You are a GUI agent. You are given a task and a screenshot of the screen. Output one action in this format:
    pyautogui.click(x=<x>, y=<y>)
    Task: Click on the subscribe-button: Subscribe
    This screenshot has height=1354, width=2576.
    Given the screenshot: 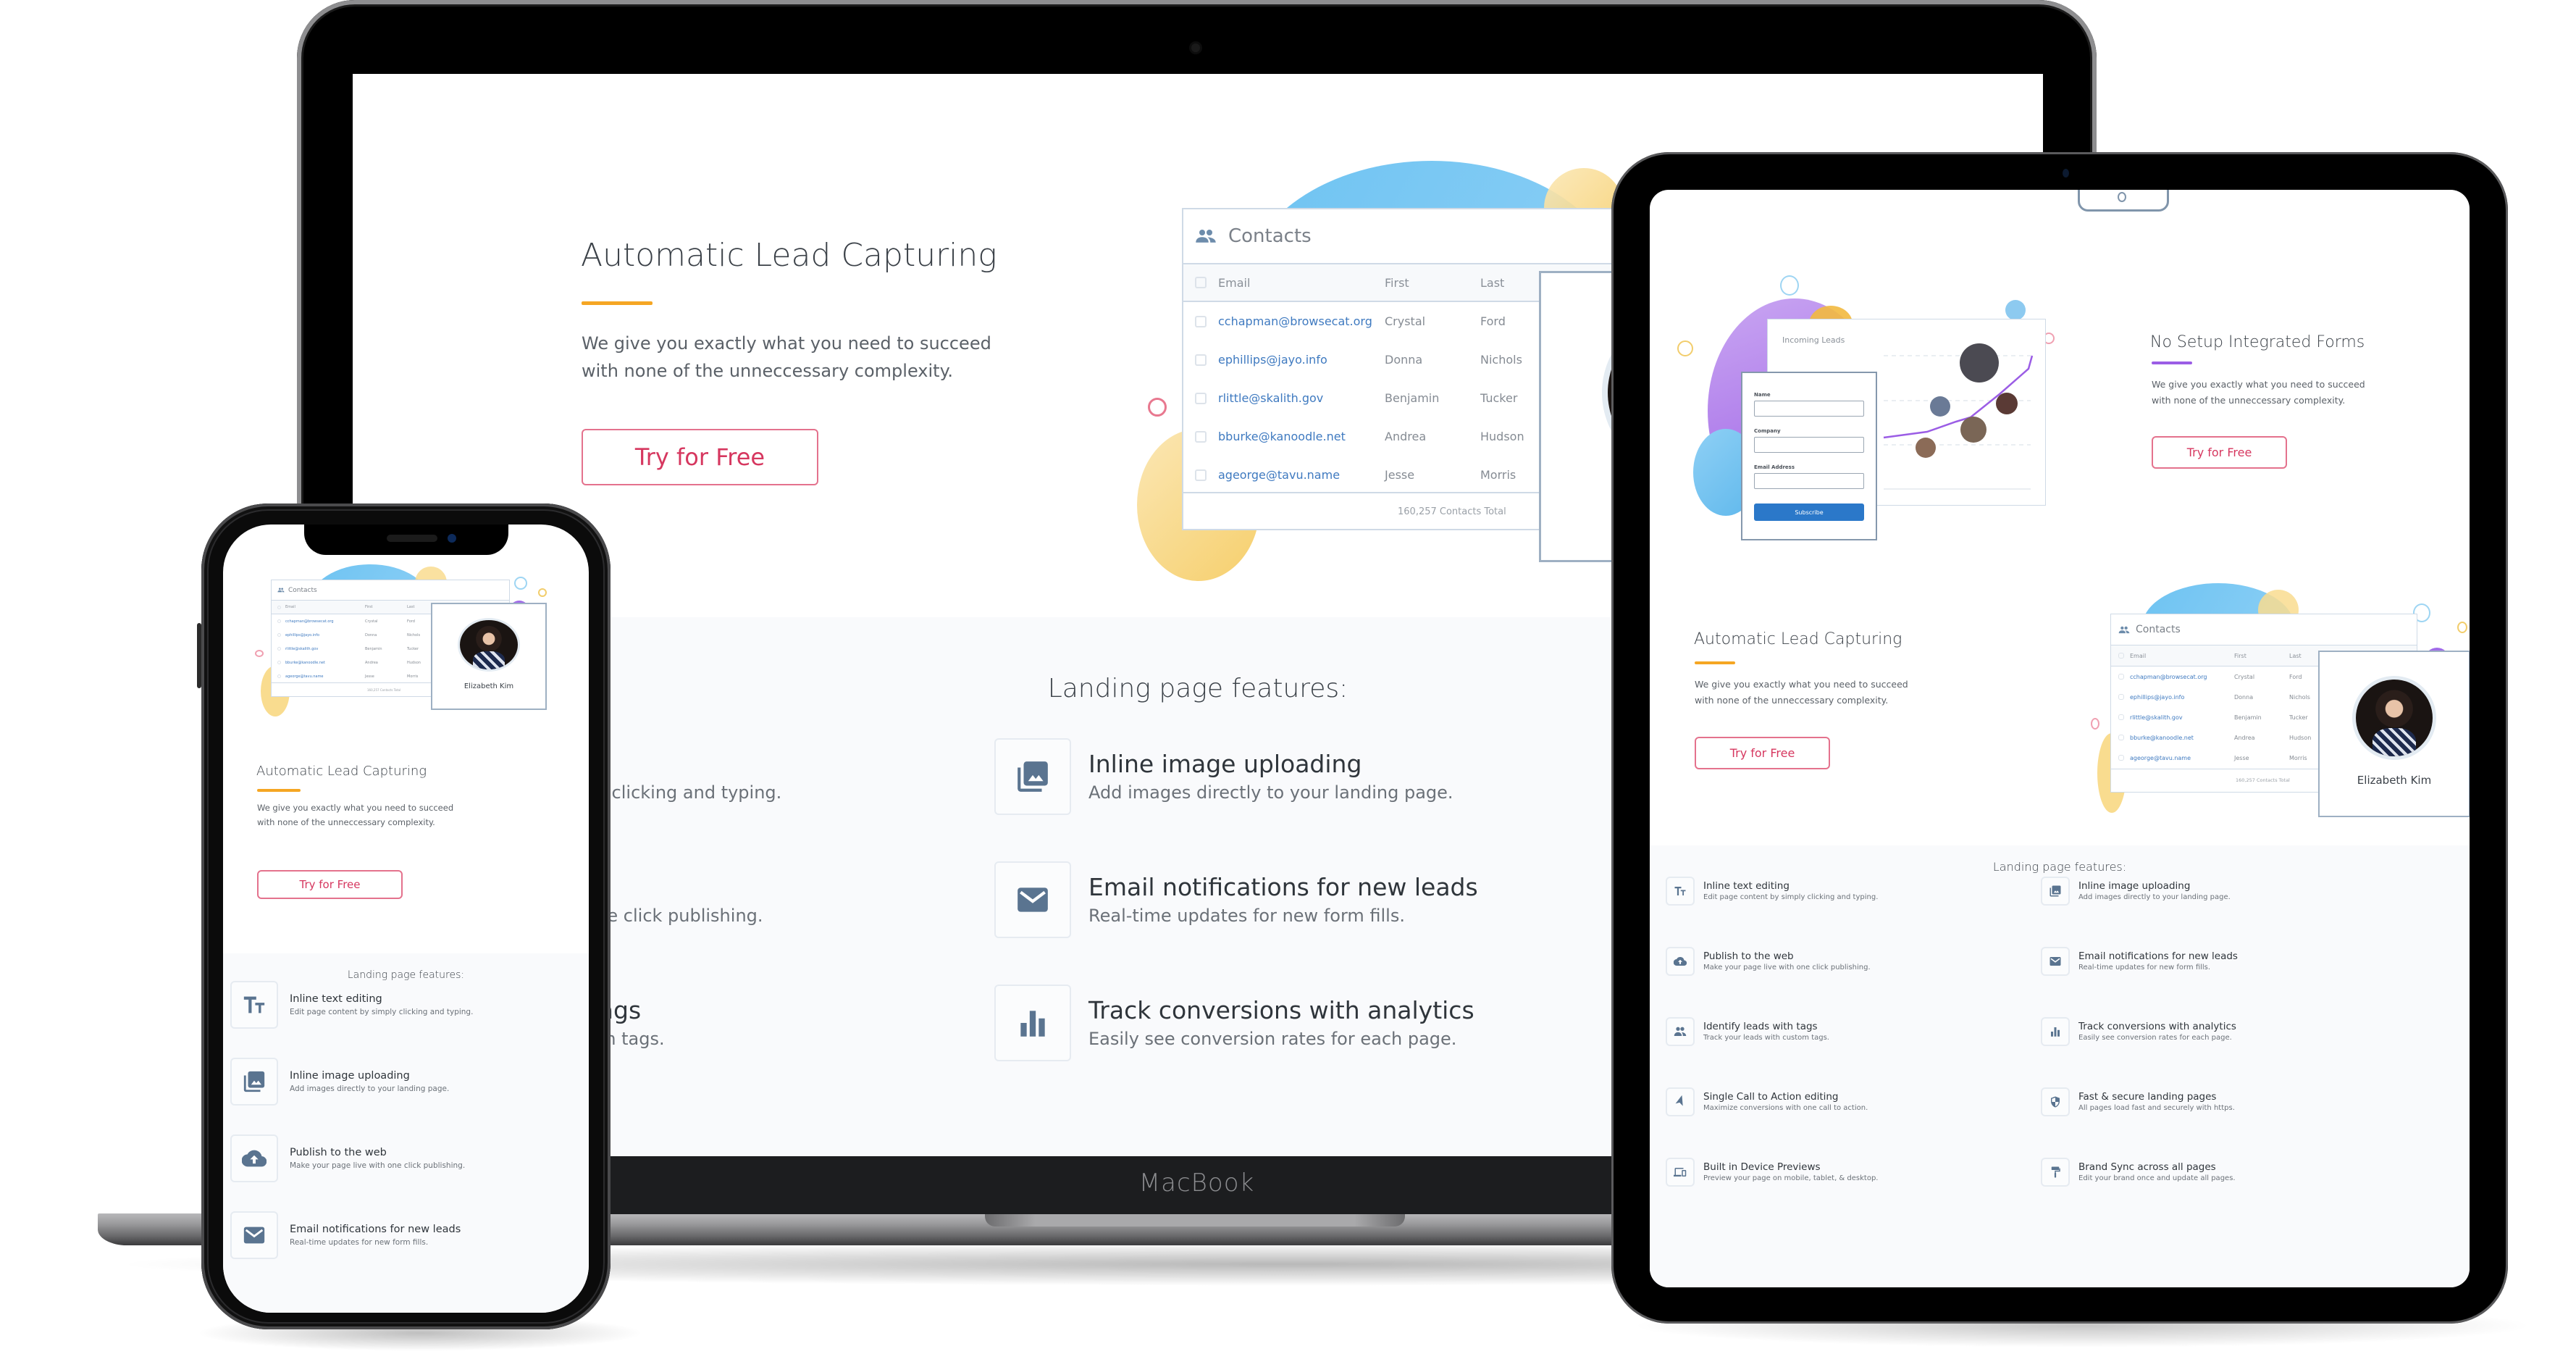 What is the action you would take?
    pyautogui.click(x=1809, y=512)
    